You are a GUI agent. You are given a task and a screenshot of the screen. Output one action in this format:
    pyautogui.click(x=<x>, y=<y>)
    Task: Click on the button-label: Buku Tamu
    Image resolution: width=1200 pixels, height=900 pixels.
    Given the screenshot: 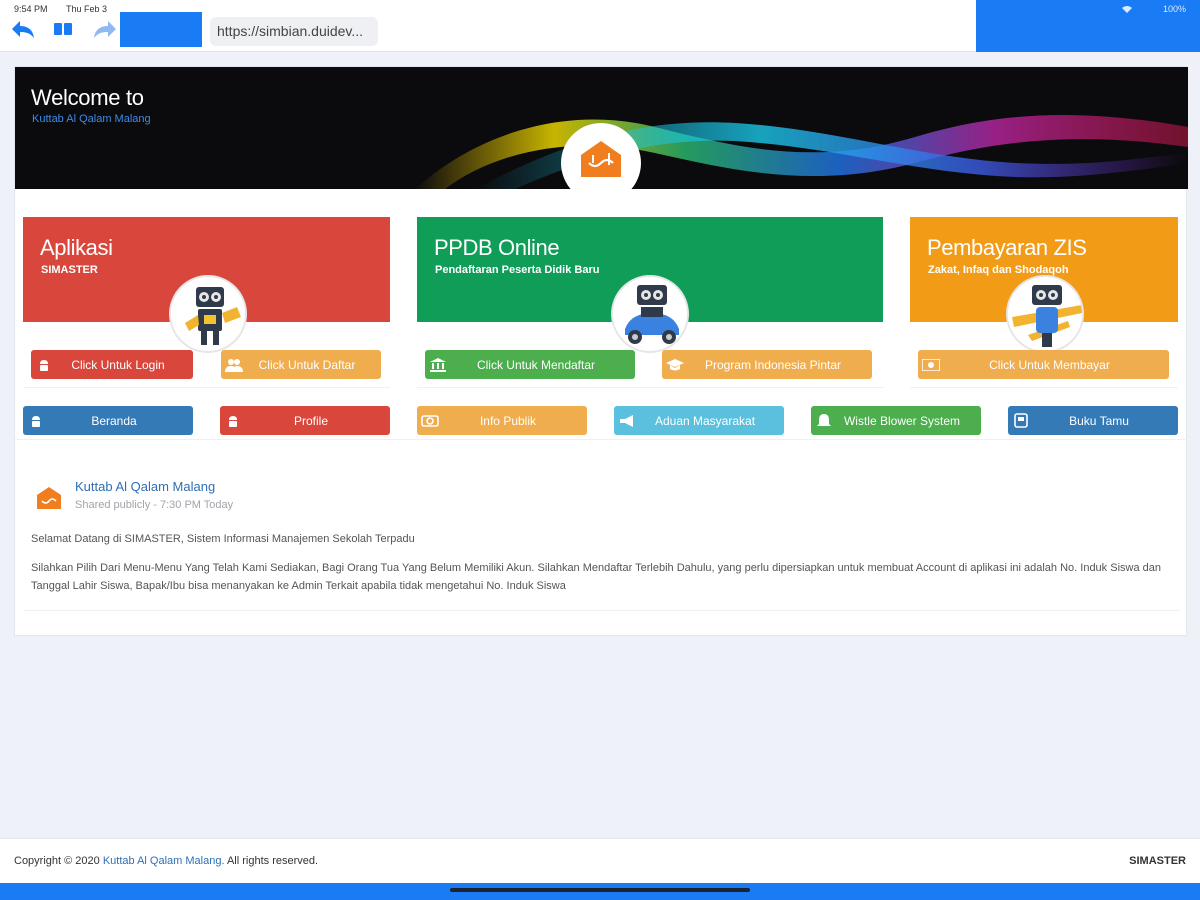 What is the action you would take?
    pyautogui.click(x=1099, y=420)
    